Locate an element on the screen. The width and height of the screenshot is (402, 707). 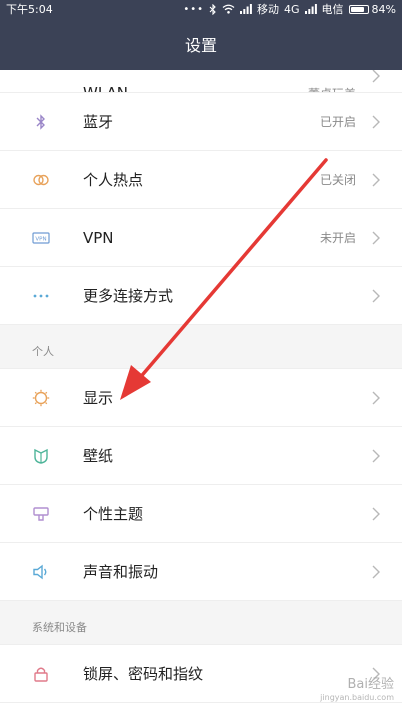
settings-item-label: 壁纸 is located at coordinates (98, 456).